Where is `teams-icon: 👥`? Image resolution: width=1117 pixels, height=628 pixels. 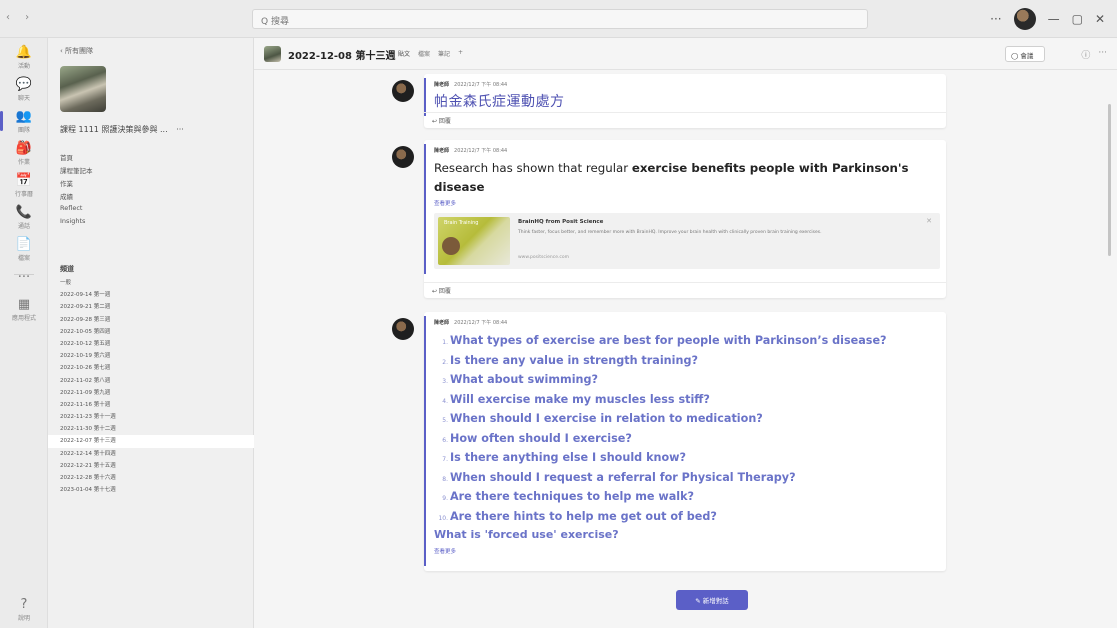
teams-icon: 👥 is located at coordinates (24, 116).